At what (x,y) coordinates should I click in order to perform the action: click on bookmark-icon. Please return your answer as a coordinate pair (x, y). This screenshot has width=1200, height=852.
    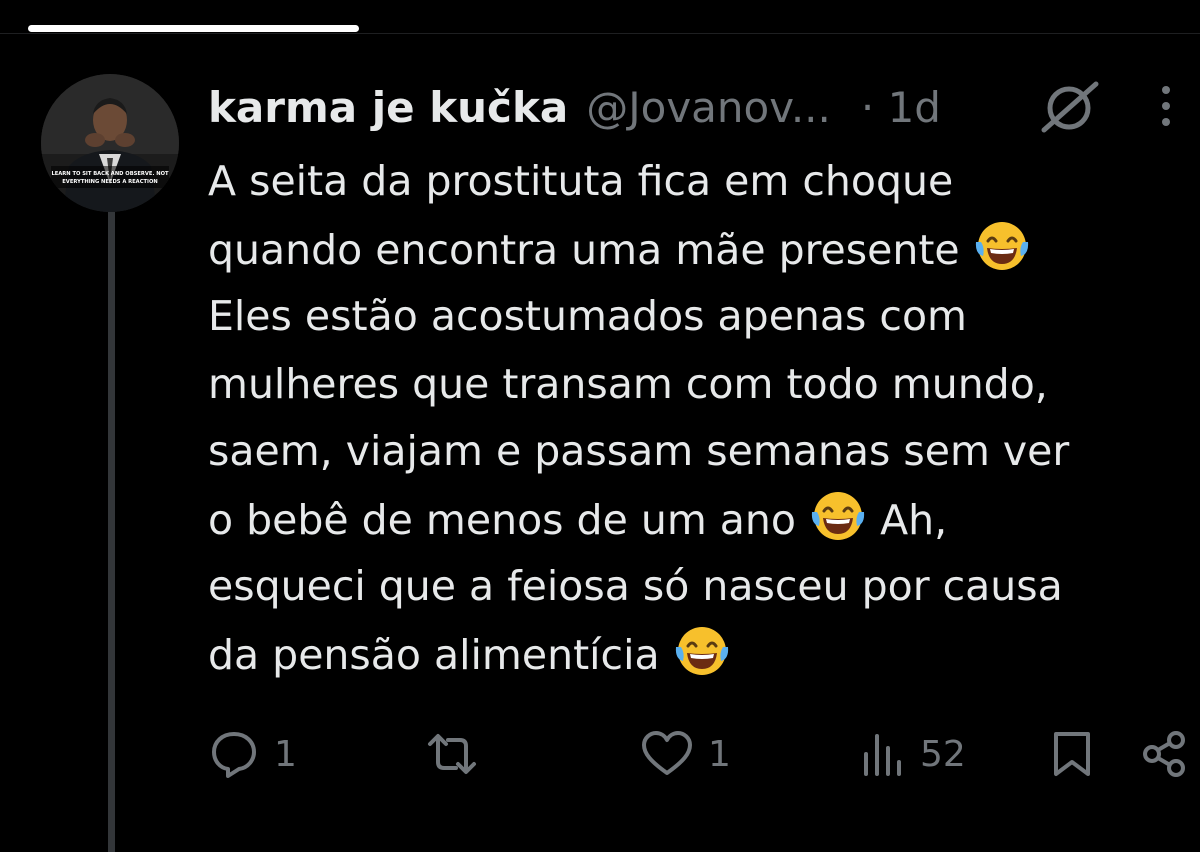
    Looking at the image, I should click on (1072, 754).